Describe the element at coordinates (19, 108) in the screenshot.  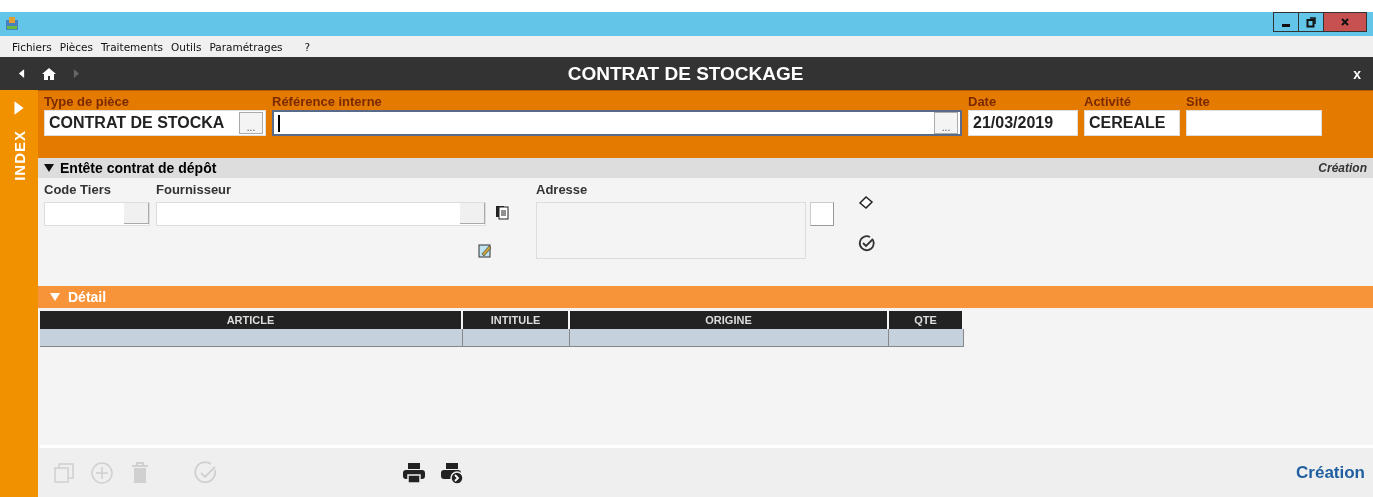
I see `expand-arrow-icon` at that location.